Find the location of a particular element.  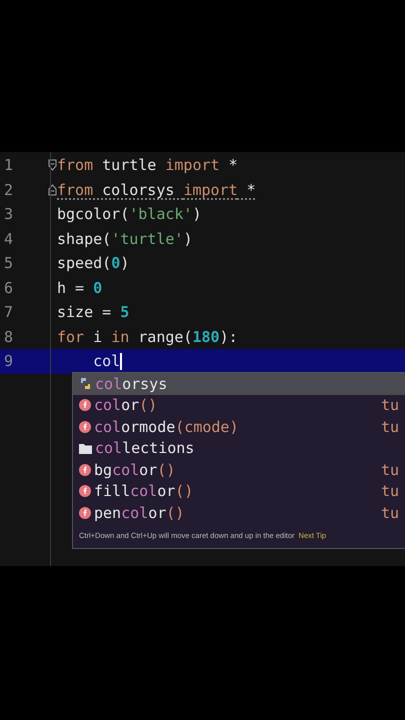

completion-item: colorsys is located at coordinates (239, 383).